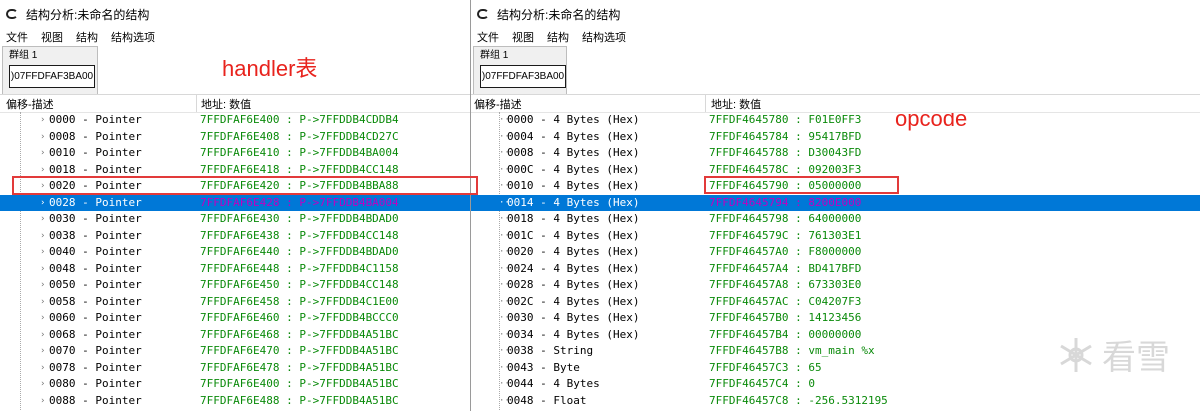 This screenshot has width=1200, height=411. What do you see at coordinates (95, 235) in the screenshot?
I see `row-offset-description: 0038 - Pointer` at bounding box center [95, 235].